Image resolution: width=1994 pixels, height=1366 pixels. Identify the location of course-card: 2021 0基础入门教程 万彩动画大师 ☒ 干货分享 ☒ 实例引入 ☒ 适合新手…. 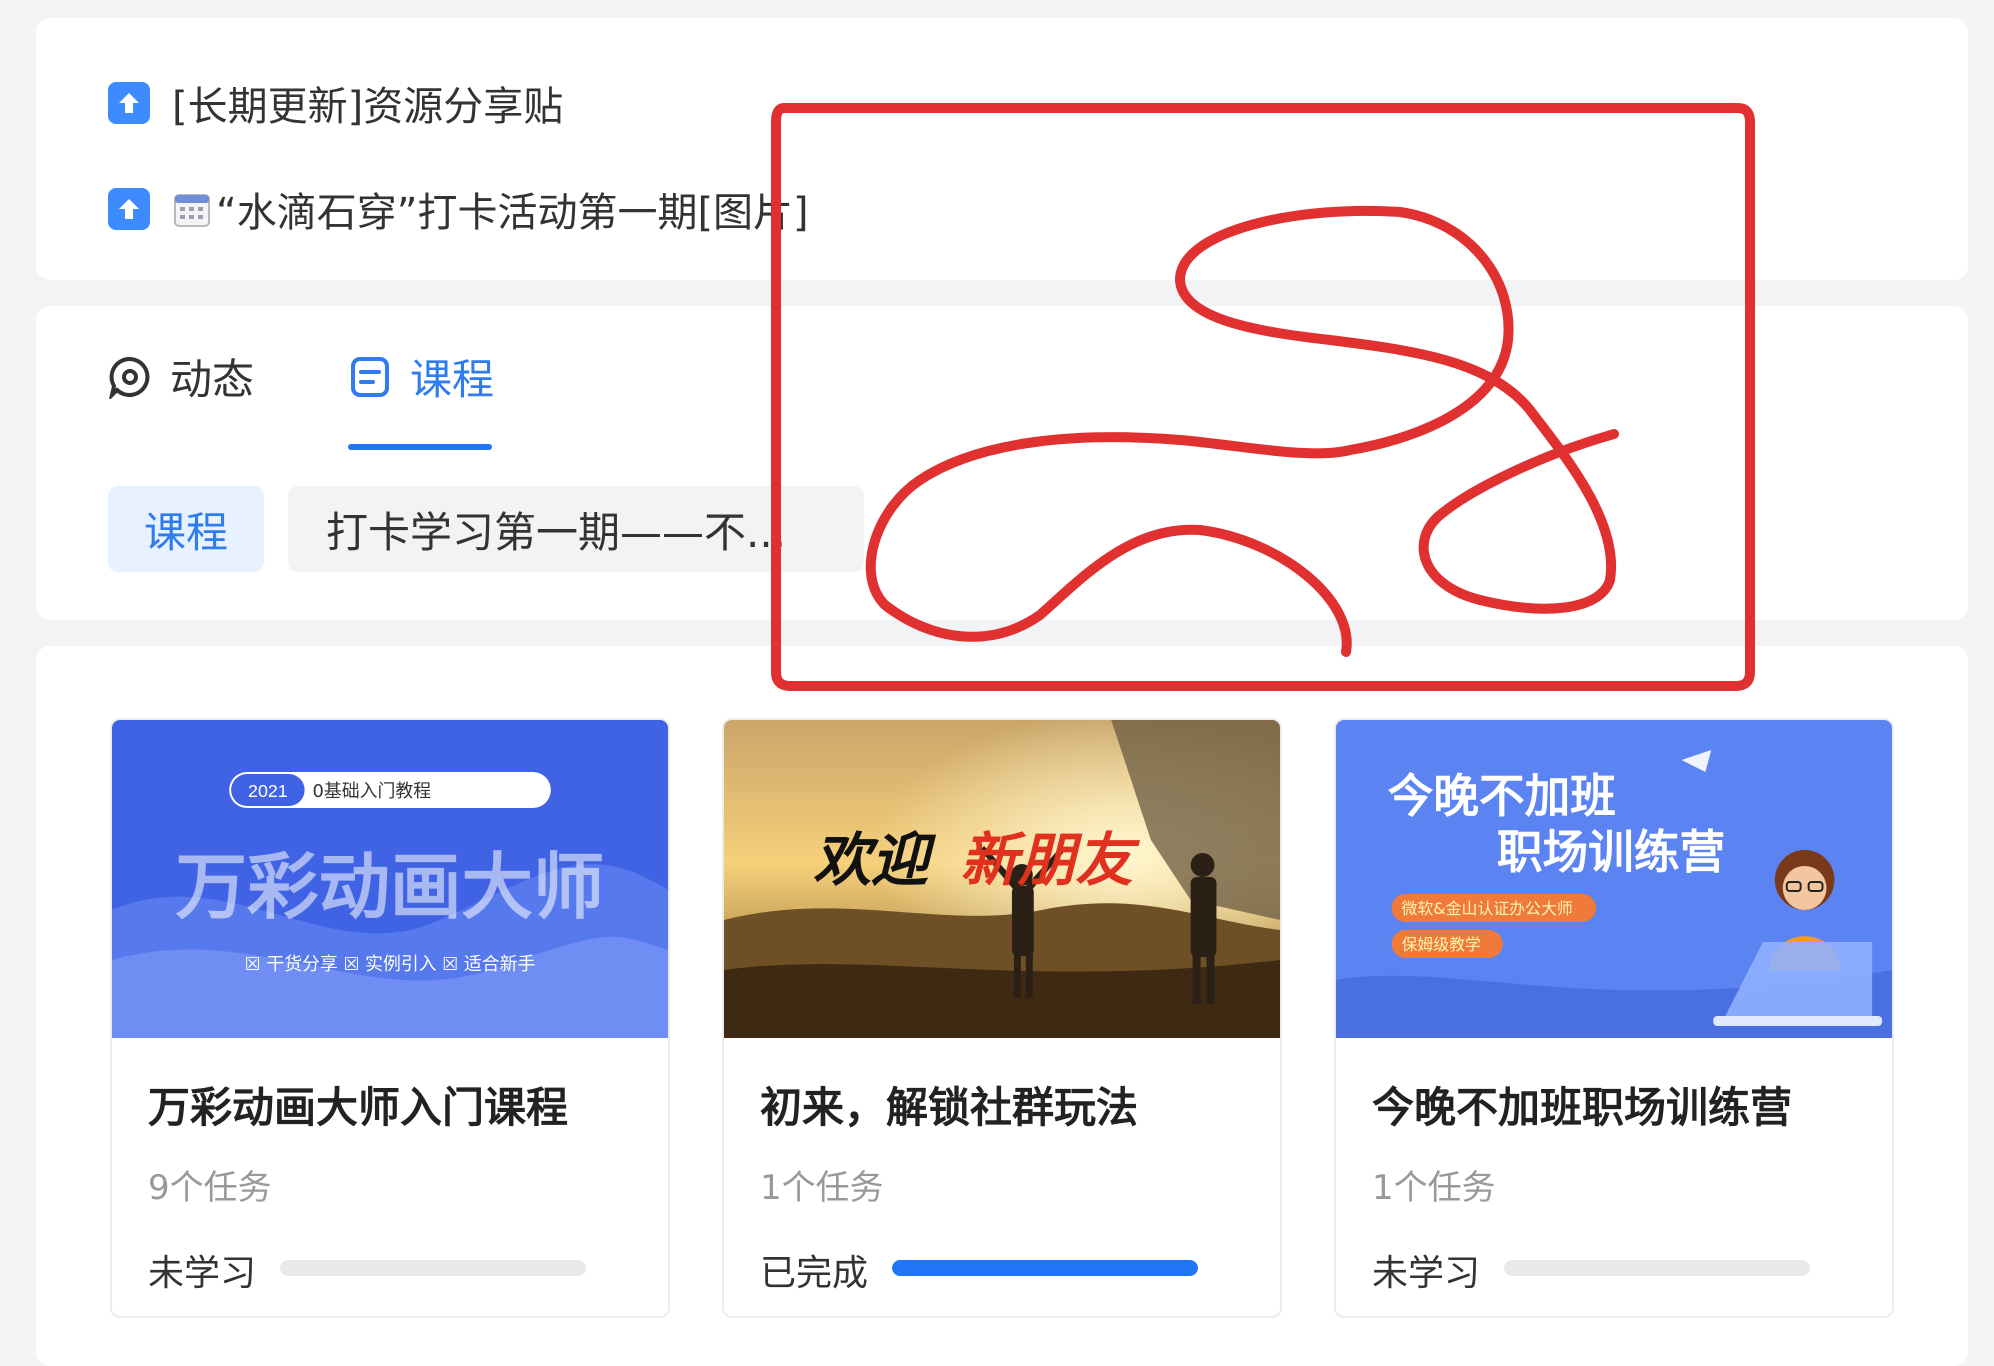
(390, 1018).